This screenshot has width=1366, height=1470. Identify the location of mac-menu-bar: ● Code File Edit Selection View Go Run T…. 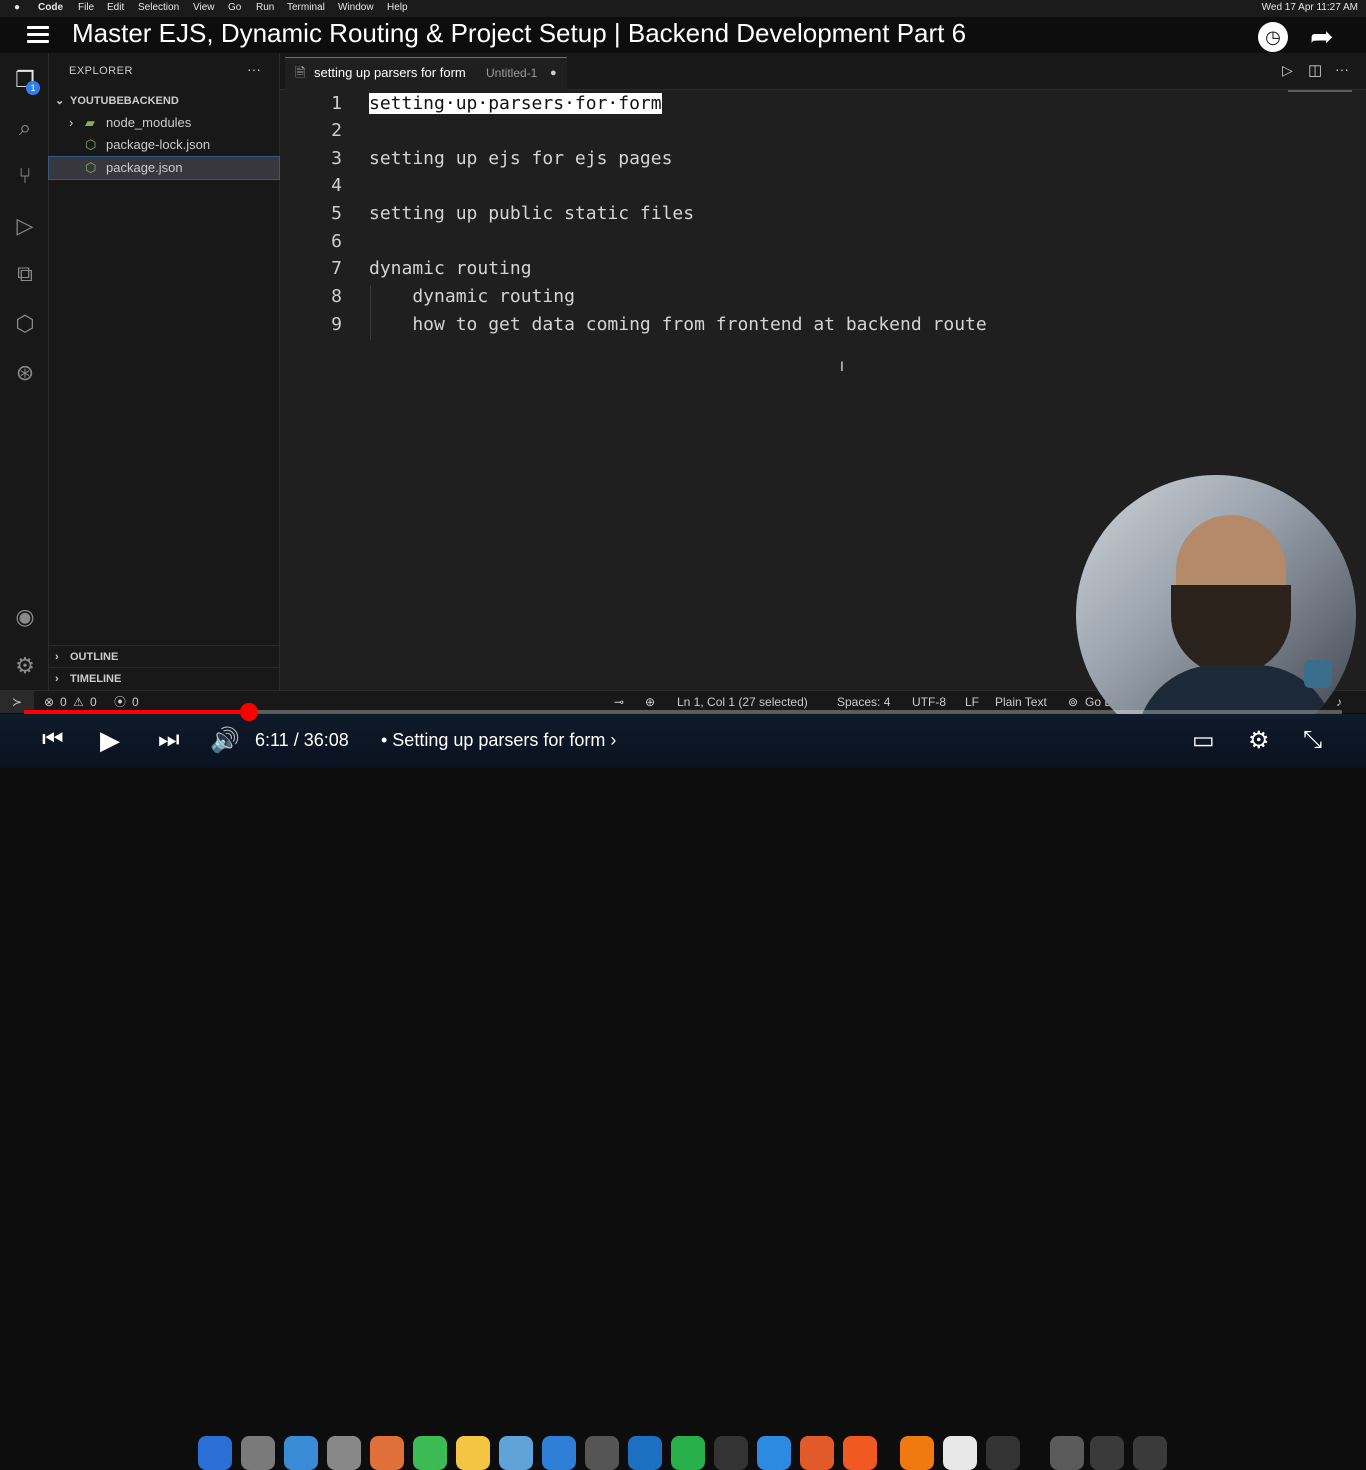
(683, 8).